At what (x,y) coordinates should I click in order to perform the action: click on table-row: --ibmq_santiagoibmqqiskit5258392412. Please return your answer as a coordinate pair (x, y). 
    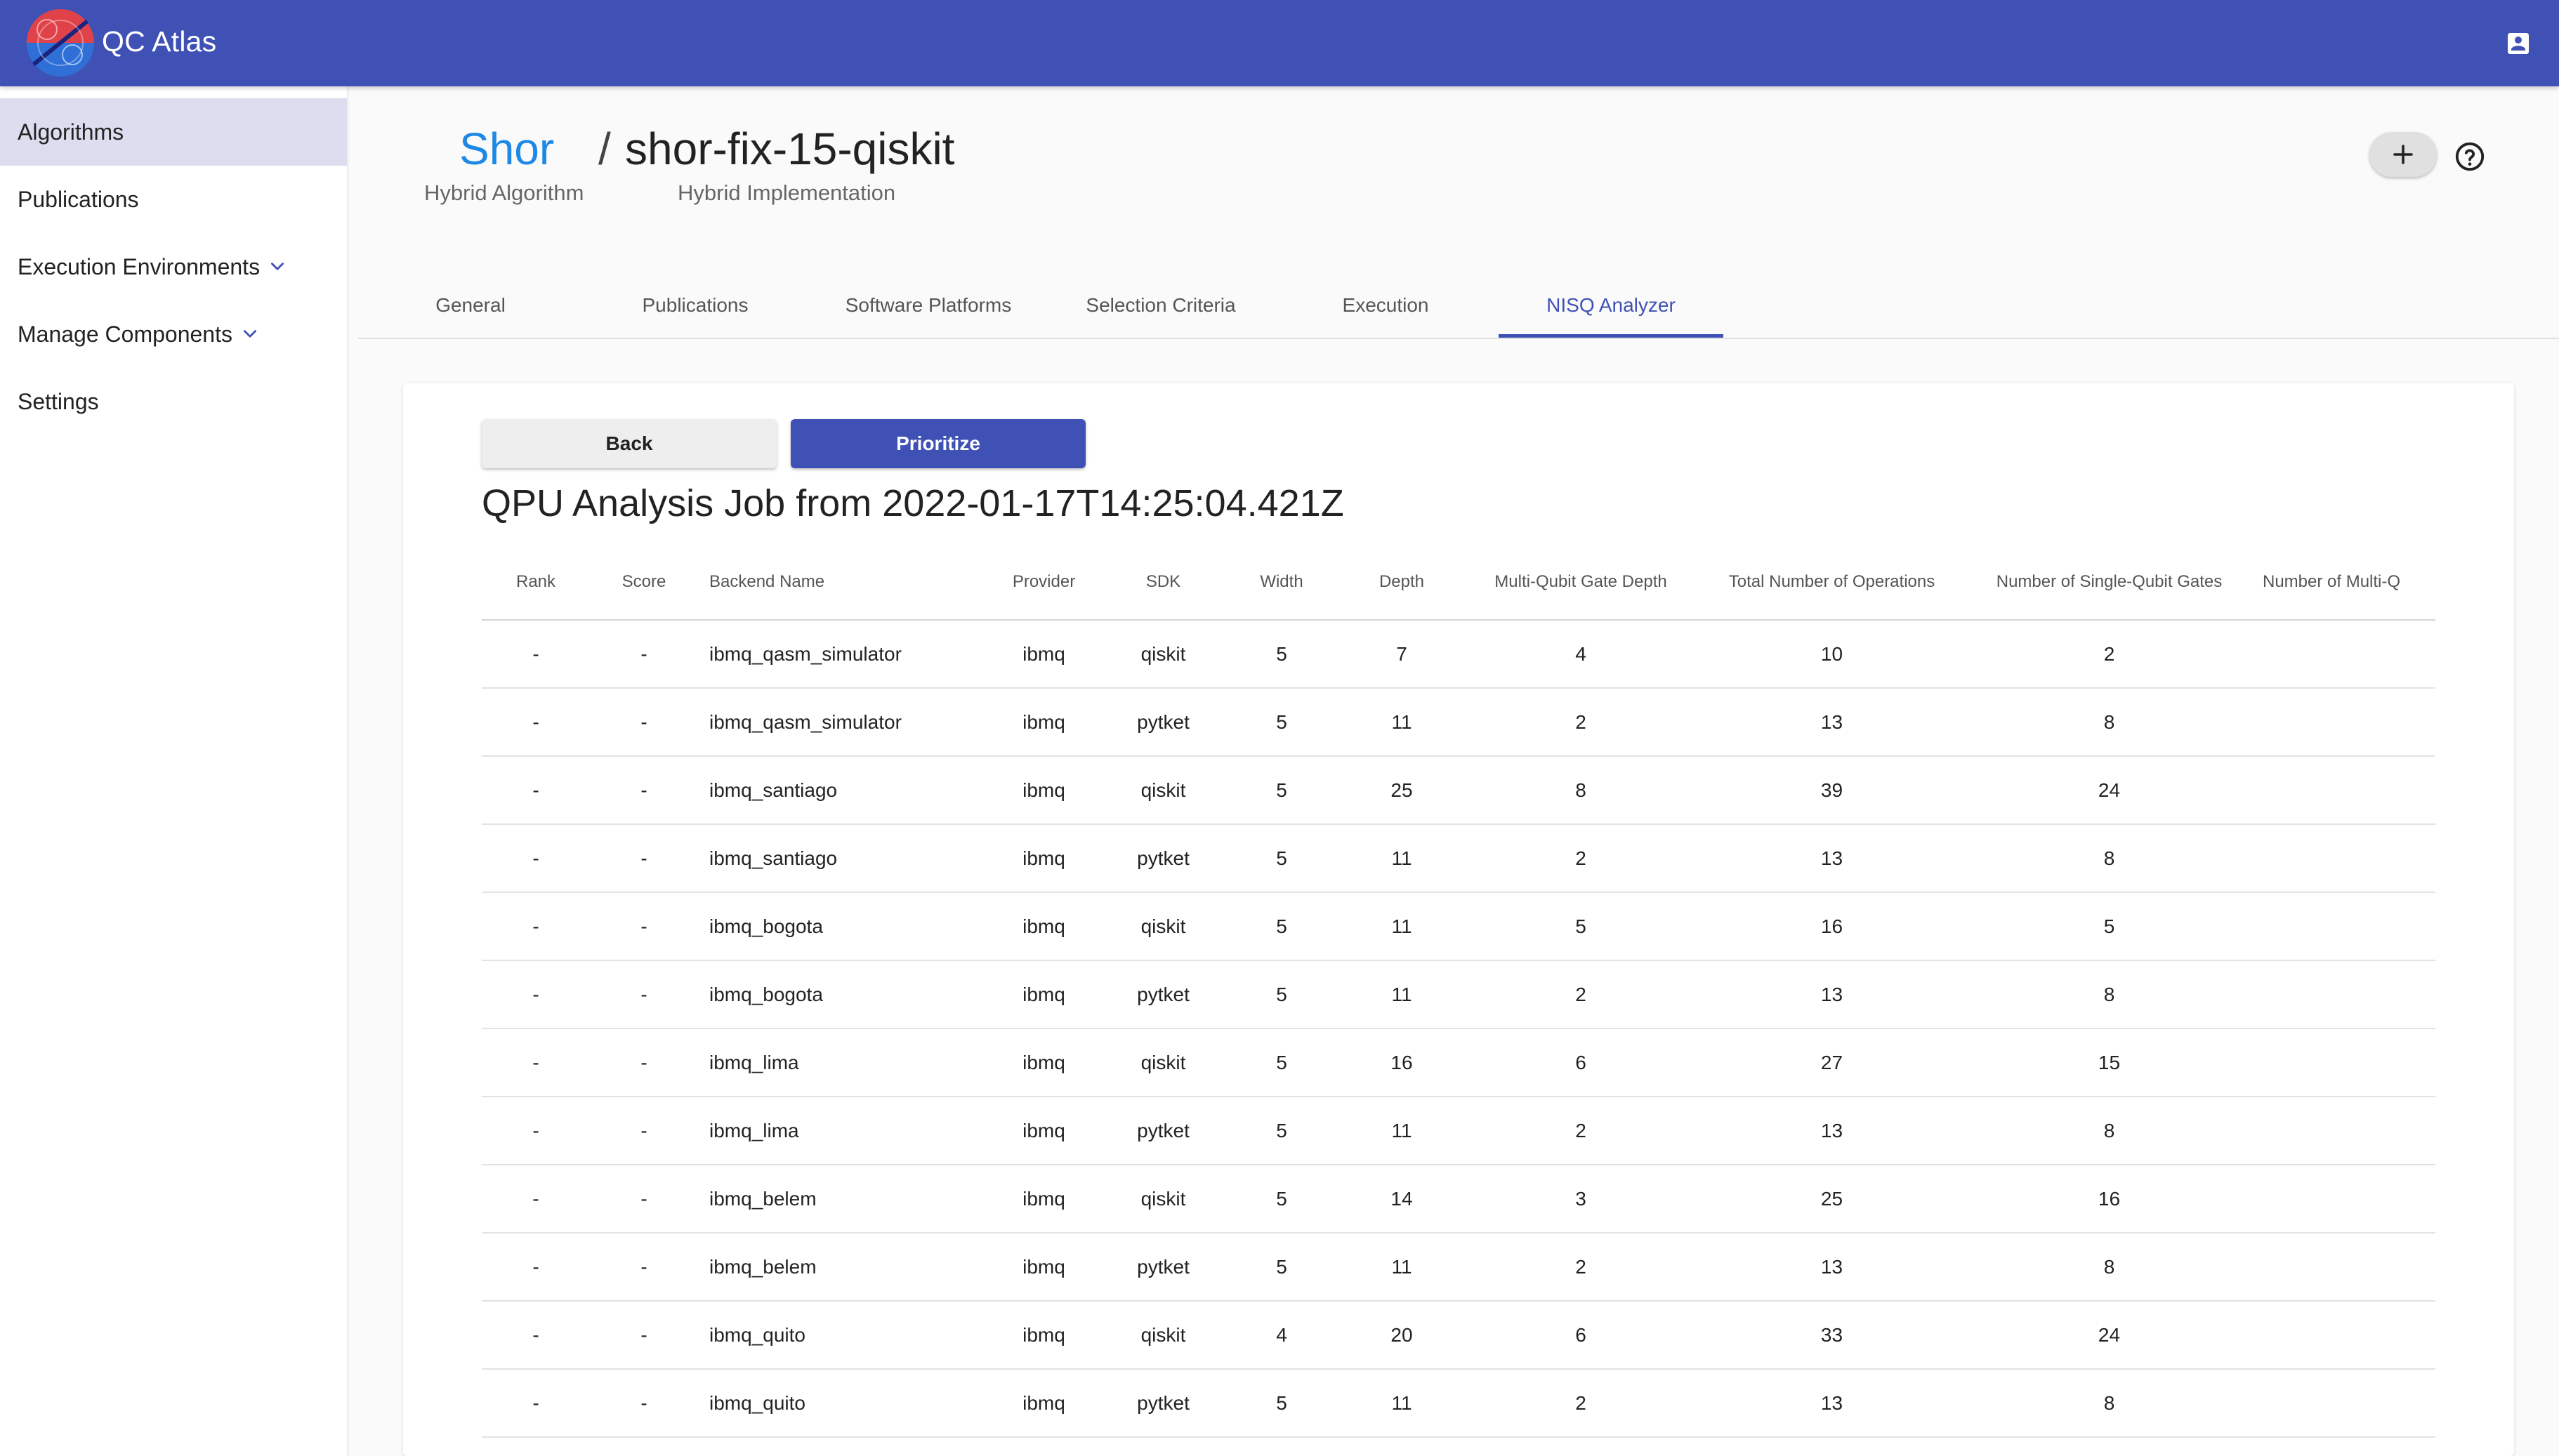
    Looking at the image, I should click on (1458, 790).